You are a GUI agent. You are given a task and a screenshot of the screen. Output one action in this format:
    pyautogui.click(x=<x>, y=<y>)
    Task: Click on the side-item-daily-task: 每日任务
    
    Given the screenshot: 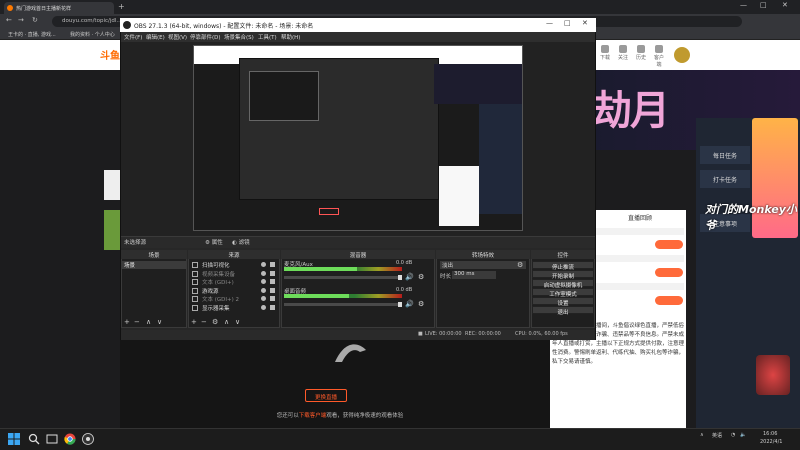 What is the action you would take?
    pyautogui.click(x=725, y=155)
    